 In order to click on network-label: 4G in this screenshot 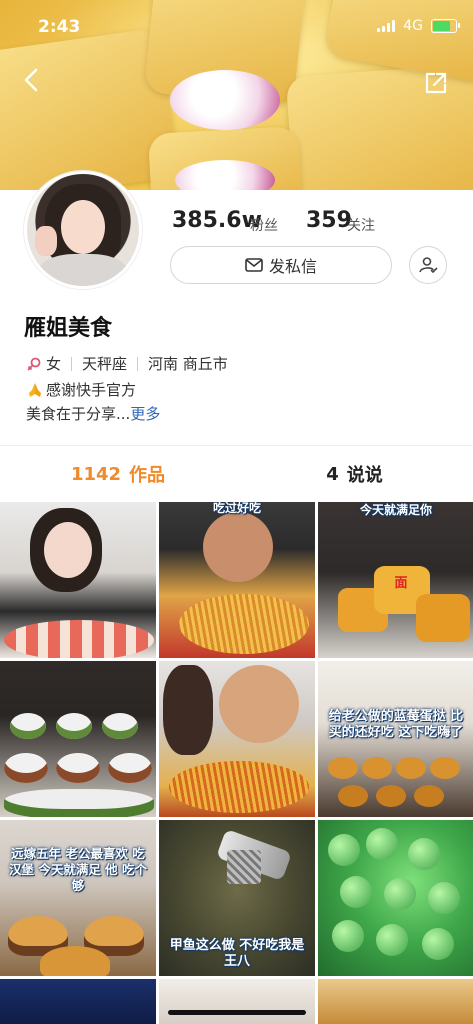, I will do `click(413, 26)`.